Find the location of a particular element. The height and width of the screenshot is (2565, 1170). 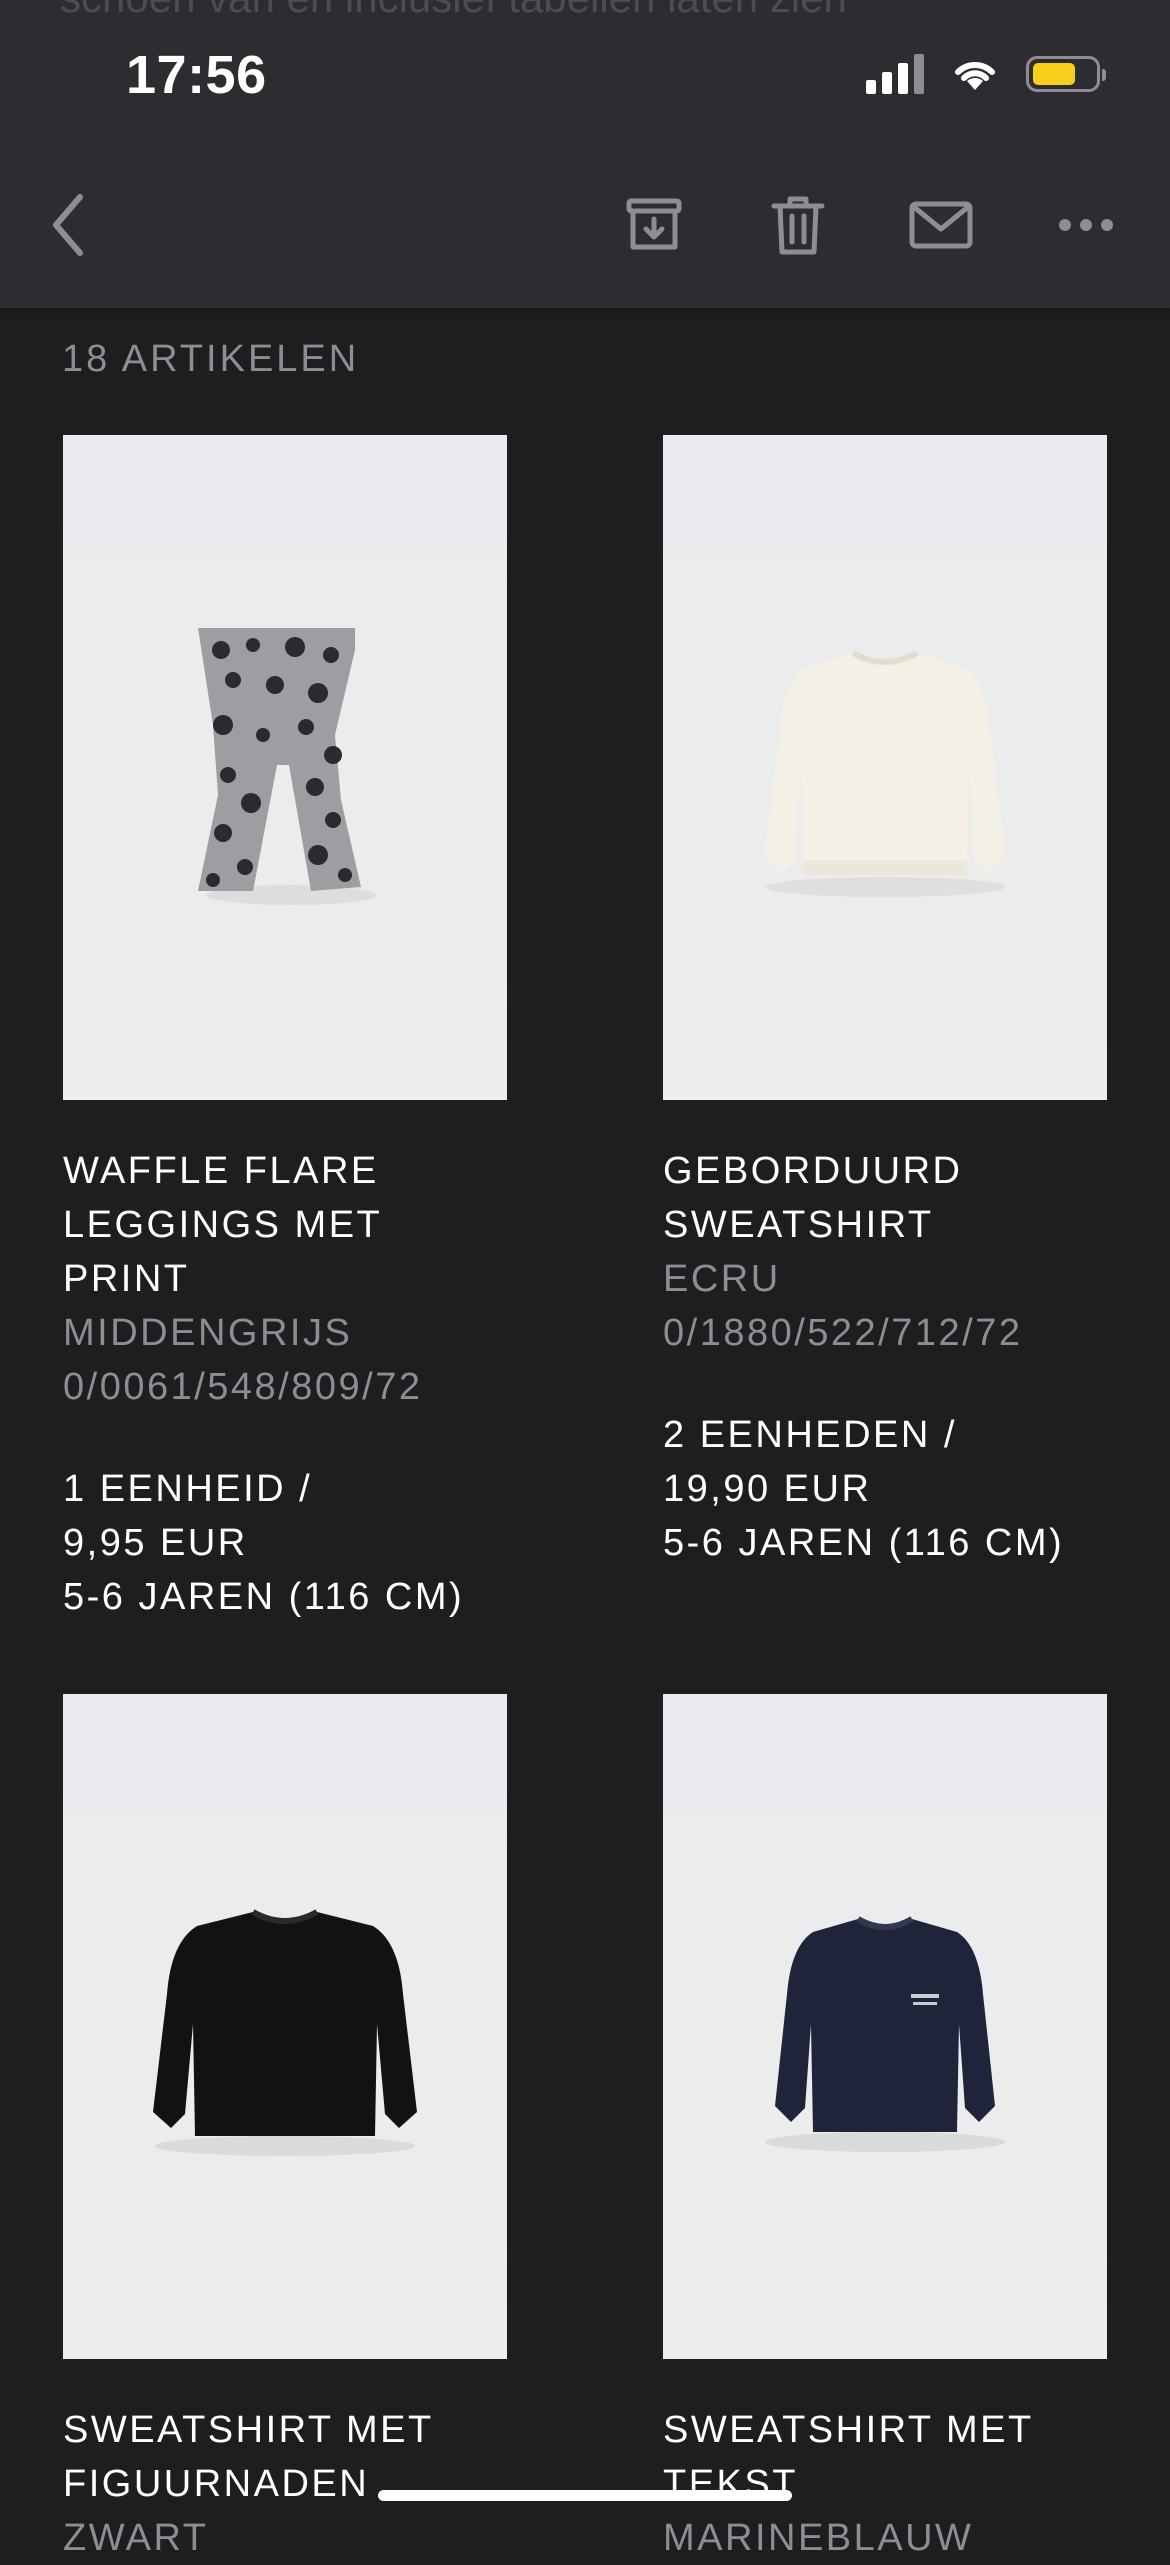

product-name-line: TEKST is located at coordinates (730, 2484).